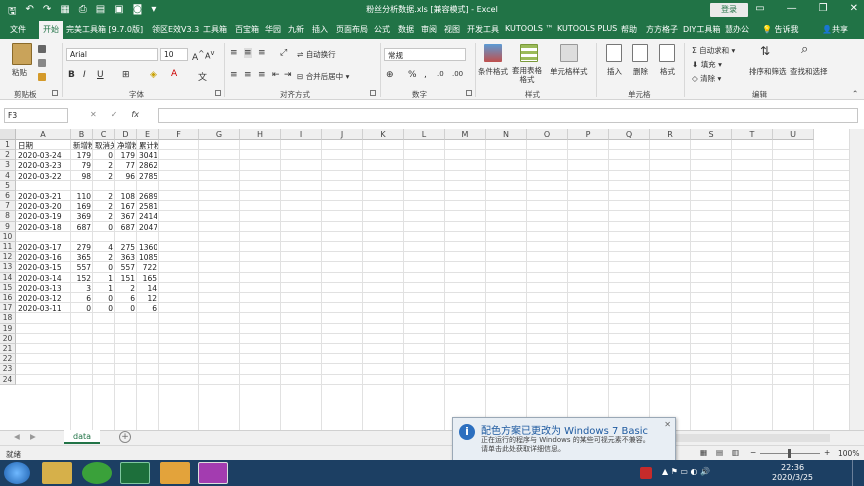 The height and width of the screenshot is (486, 864). Describe the element at coordinates (390, 75) in the screenshot. I see `currency-icon: ⊕` at that location.